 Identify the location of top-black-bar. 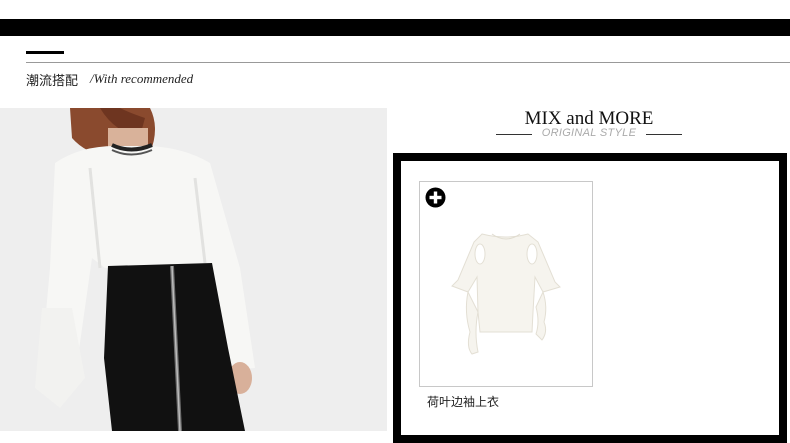
(395, 27).